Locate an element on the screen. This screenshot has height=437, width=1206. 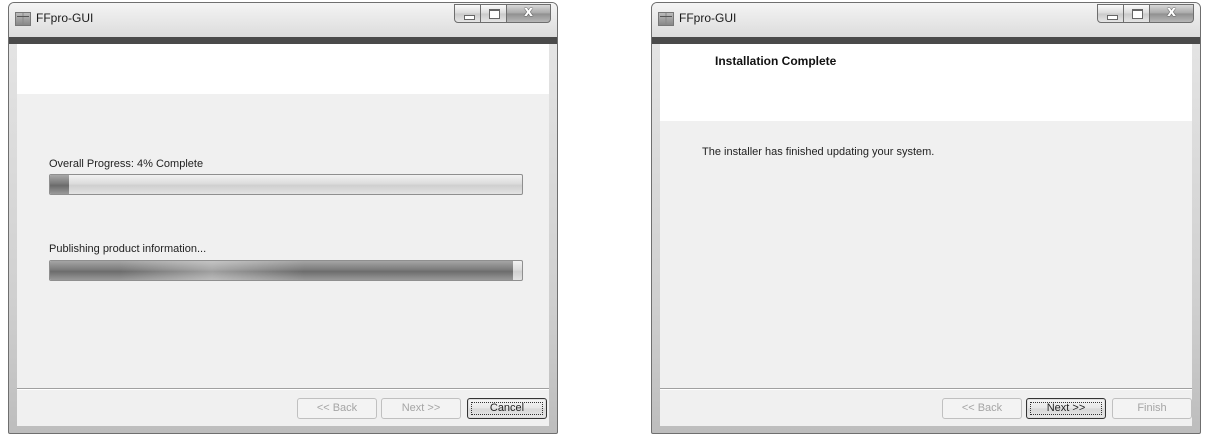
wizard-header-panel: Installation Complete is located at coordinates (926, 82).